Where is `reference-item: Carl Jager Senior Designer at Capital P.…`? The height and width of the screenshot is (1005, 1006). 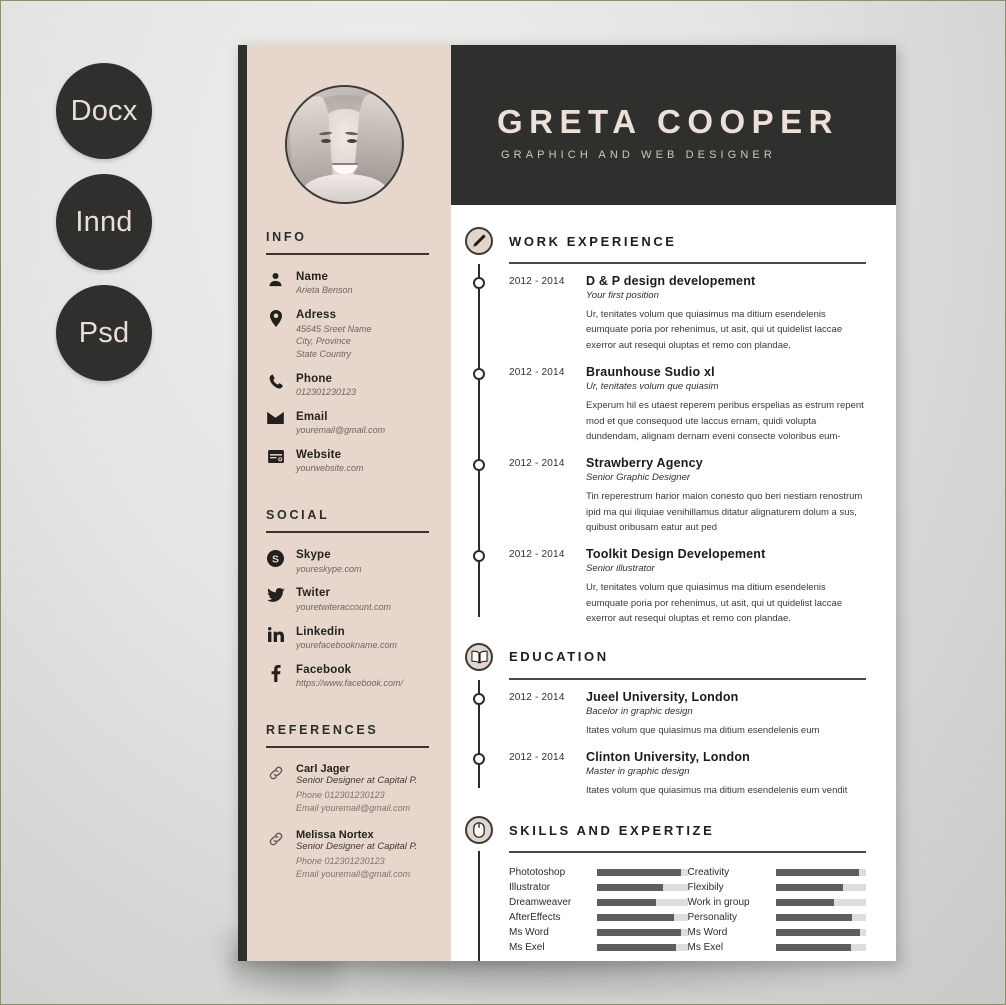 reference-item: Carl Jager Senior Designer at Capital P.… is located at coordinates (347, 789).